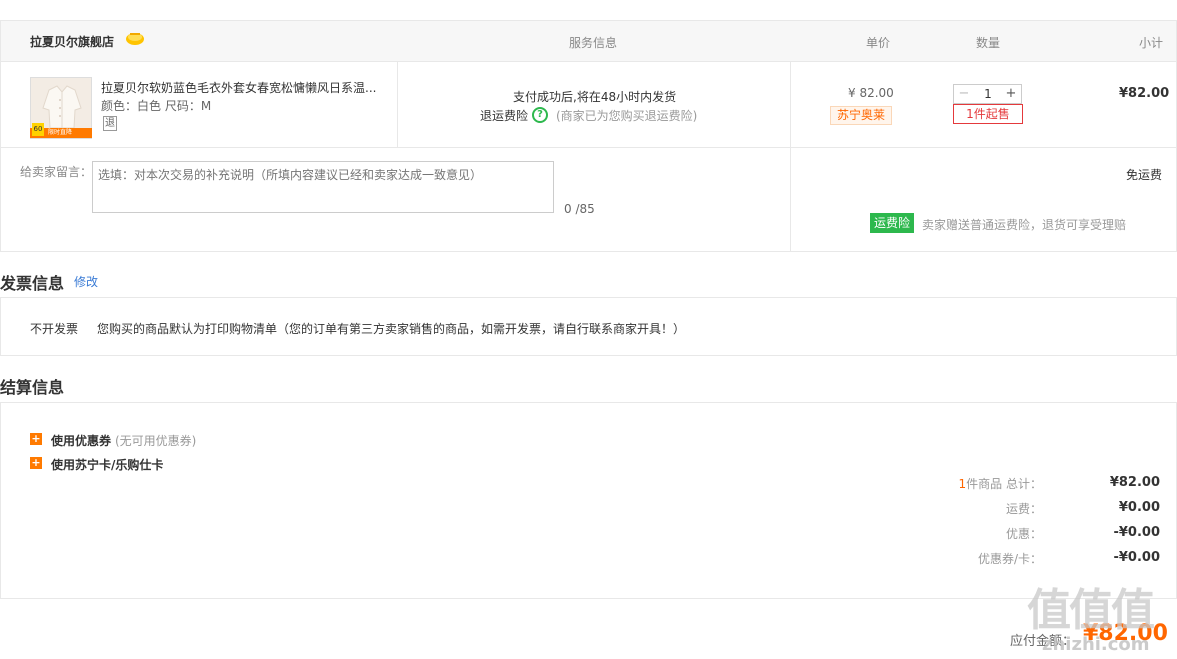 The width and height of the screenshot is (1177, 659). I want to click on shipping-label: 运费：, so click(1023, 509).